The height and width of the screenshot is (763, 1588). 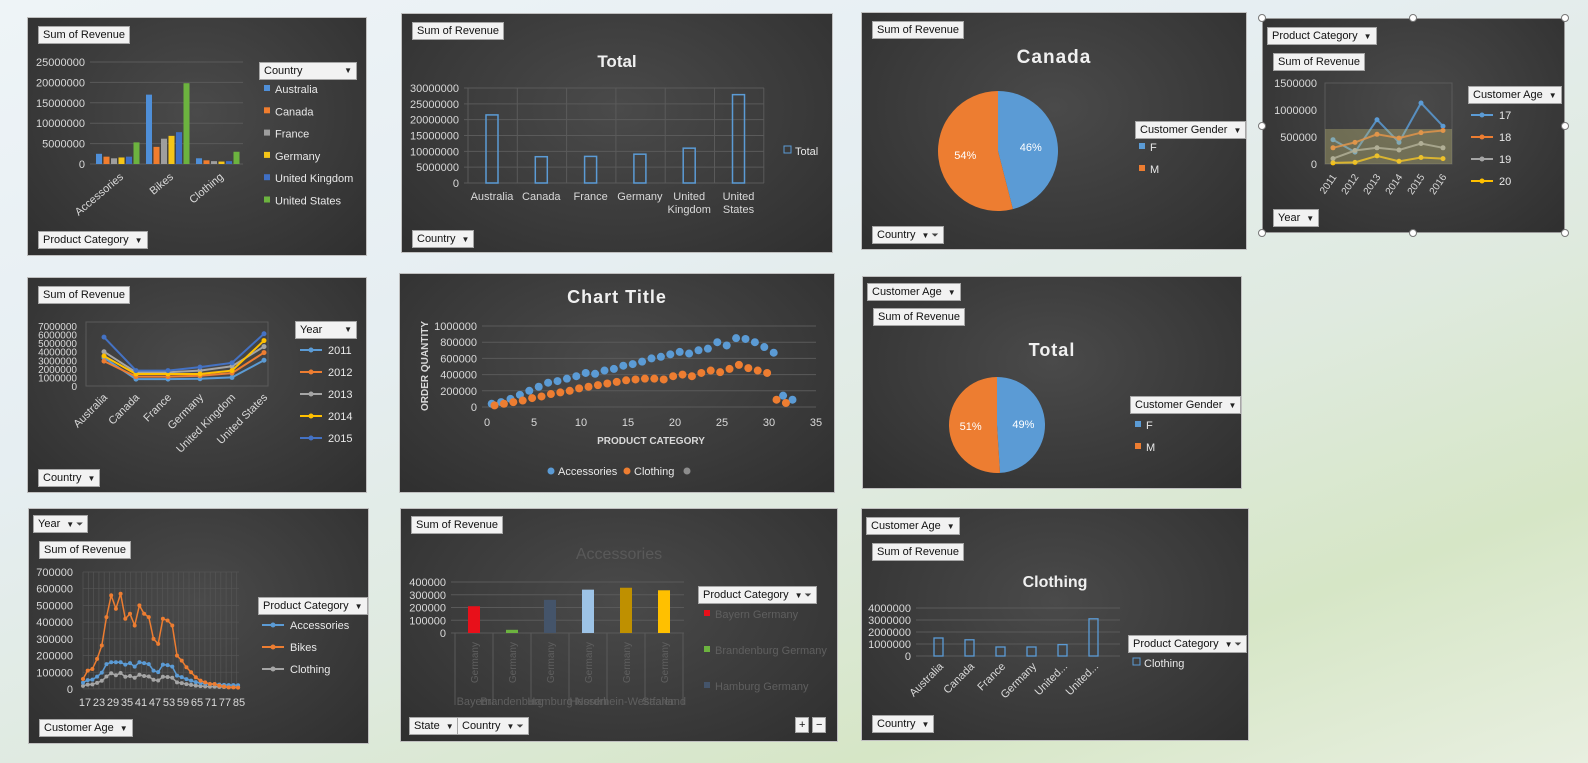 I want to click on y-tick-label: 25000000, so click(x=60, y=63).